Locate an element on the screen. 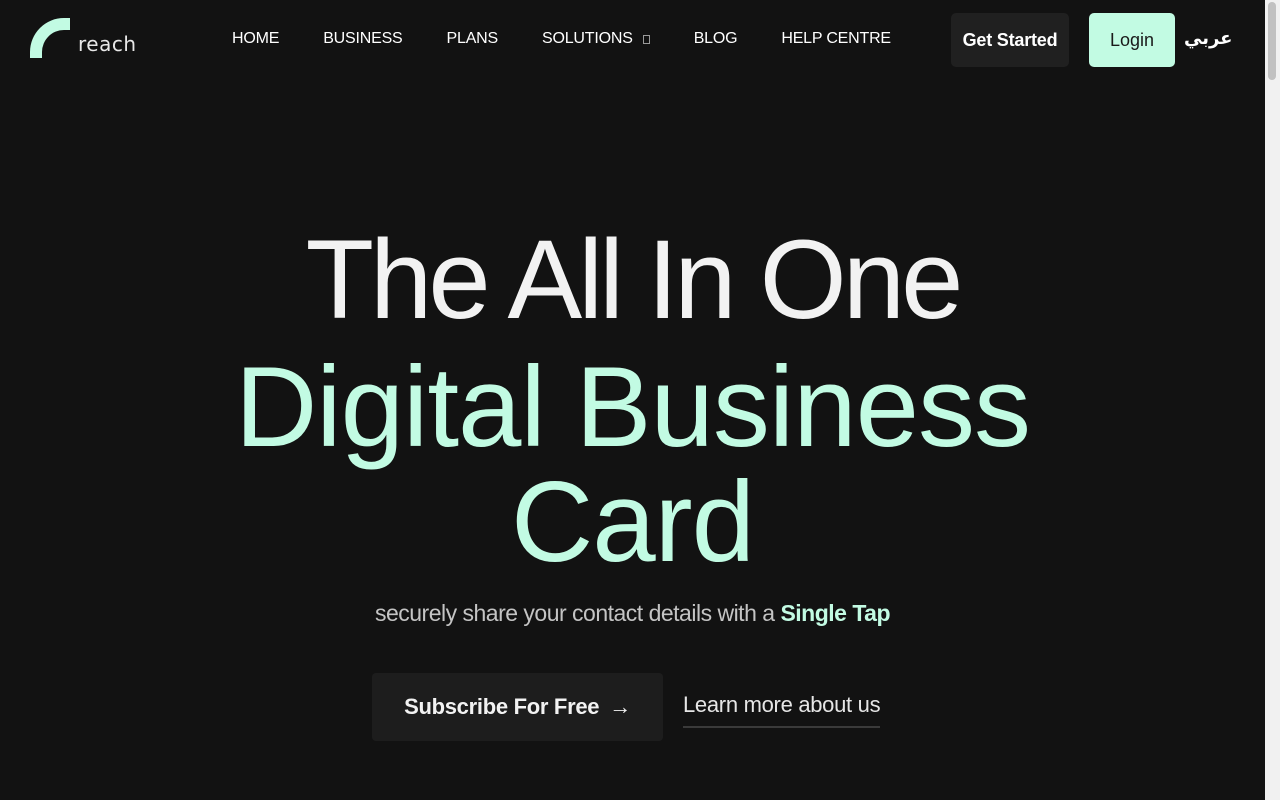 The height and width of the screenshot is (800, 1280). subscribe-label: Subscribe For Free is located at coordinates (502, 706).